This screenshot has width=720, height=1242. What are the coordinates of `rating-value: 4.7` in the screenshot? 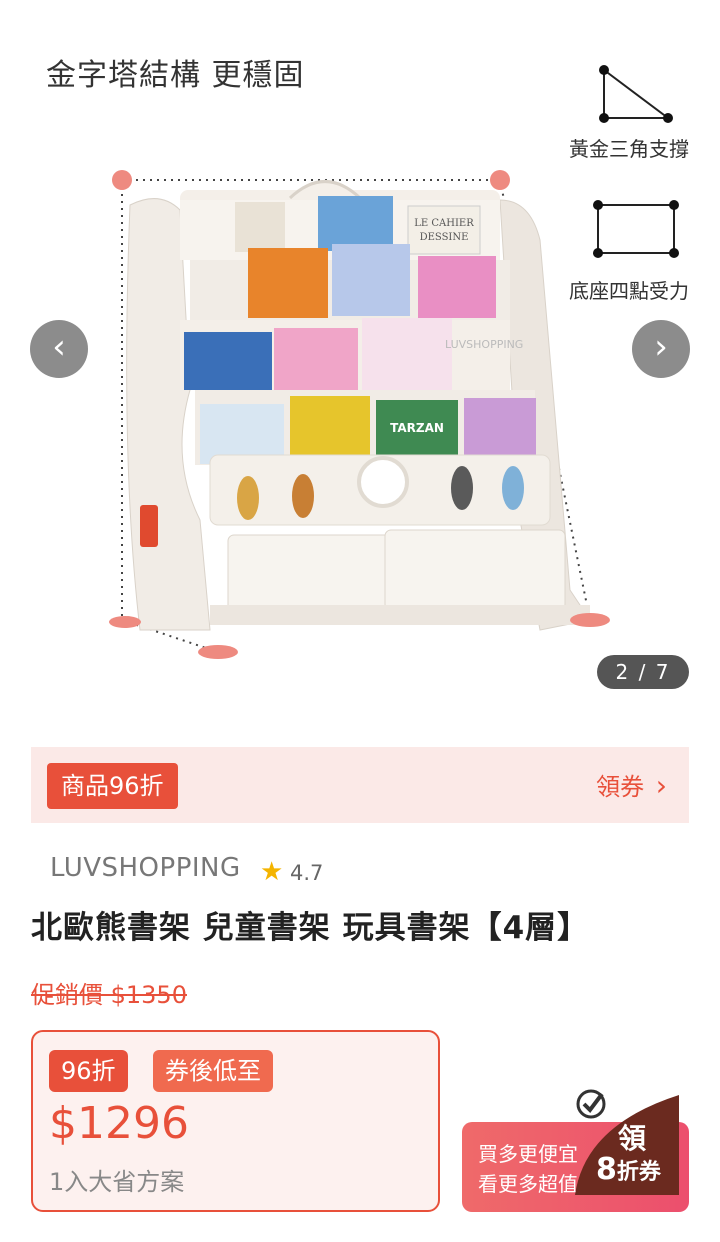 It's located at (307, 873).